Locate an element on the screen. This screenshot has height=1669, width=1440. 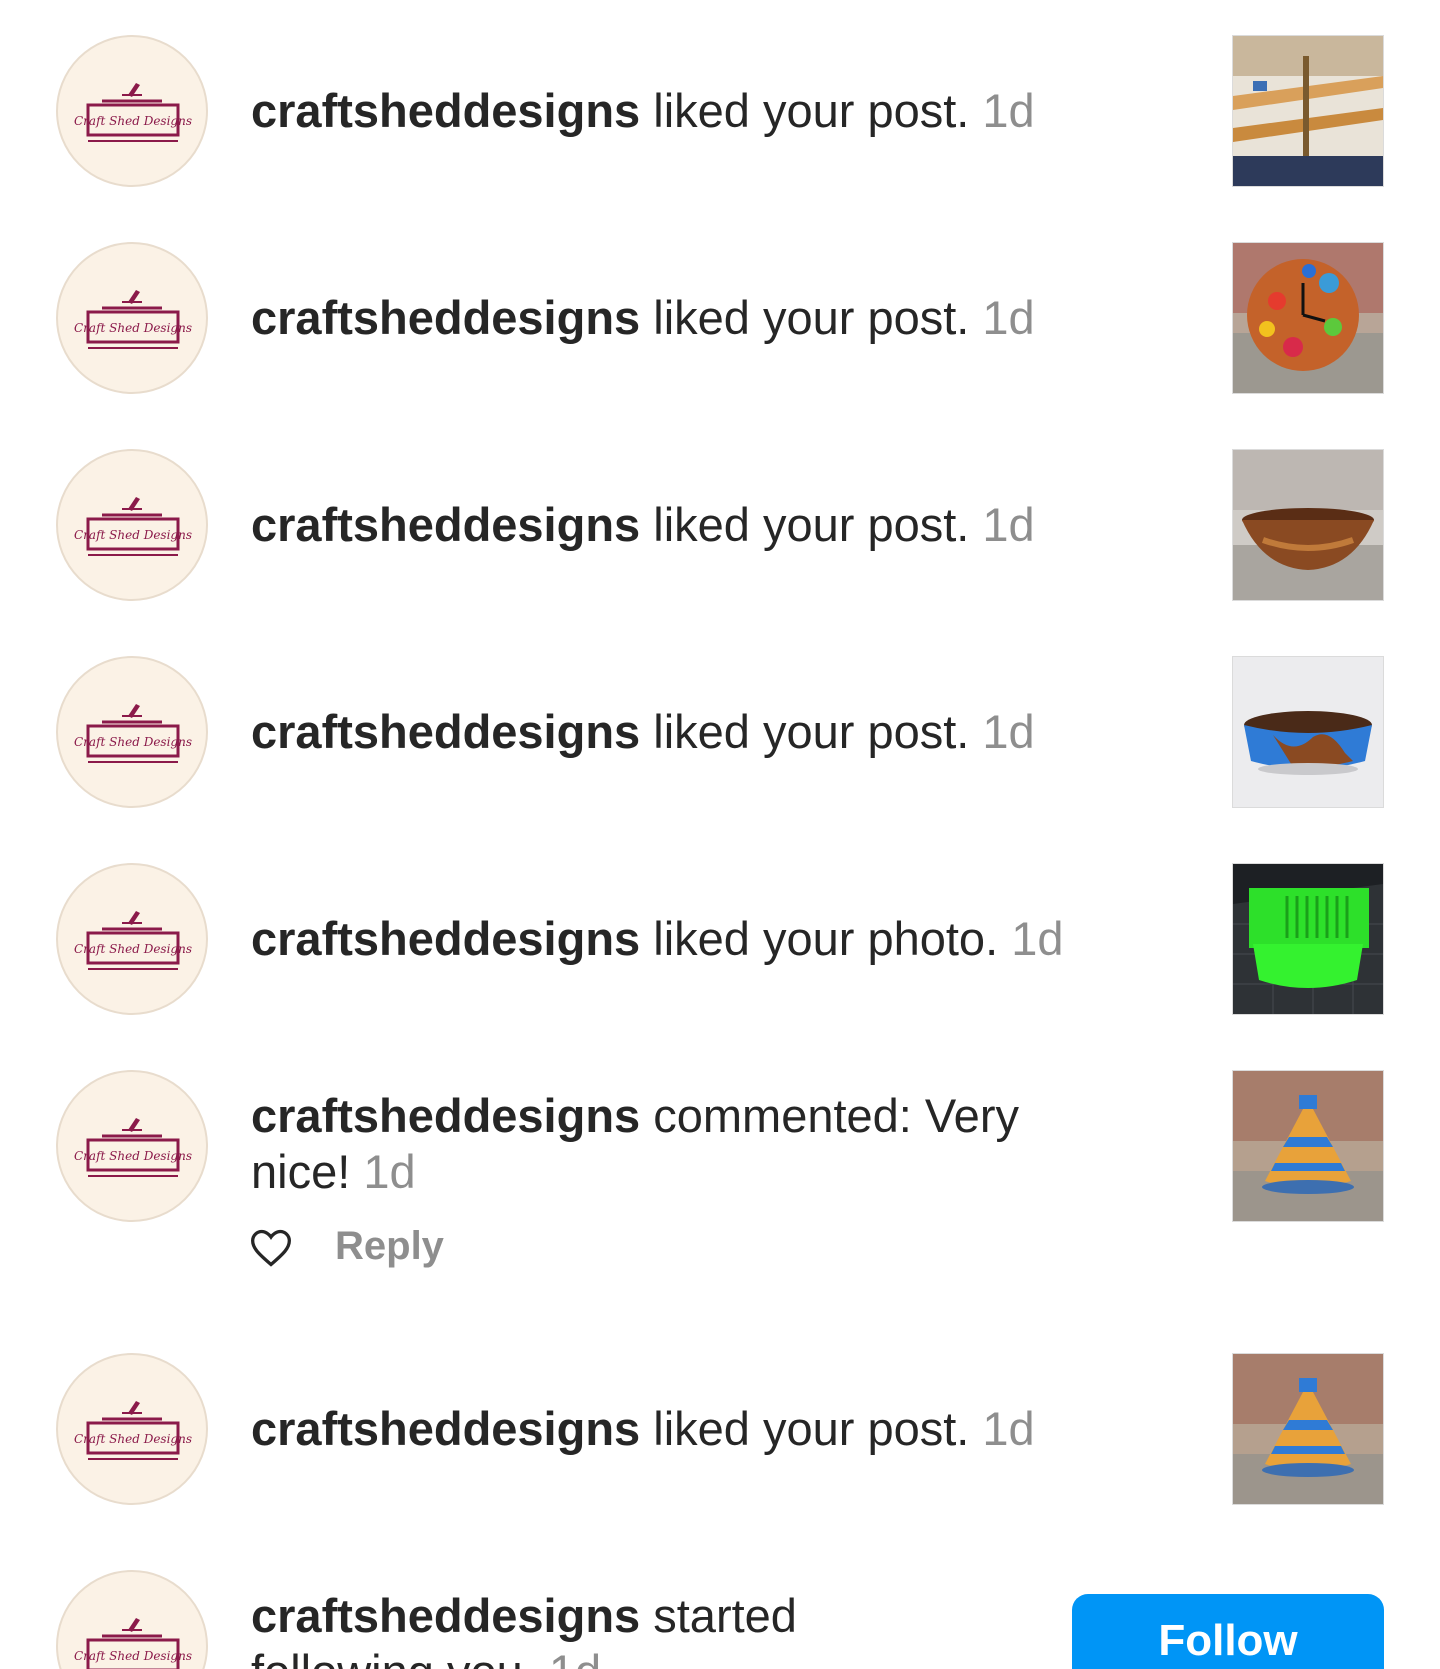
action-text: liked your photo. is located at coordinates (826, 938).